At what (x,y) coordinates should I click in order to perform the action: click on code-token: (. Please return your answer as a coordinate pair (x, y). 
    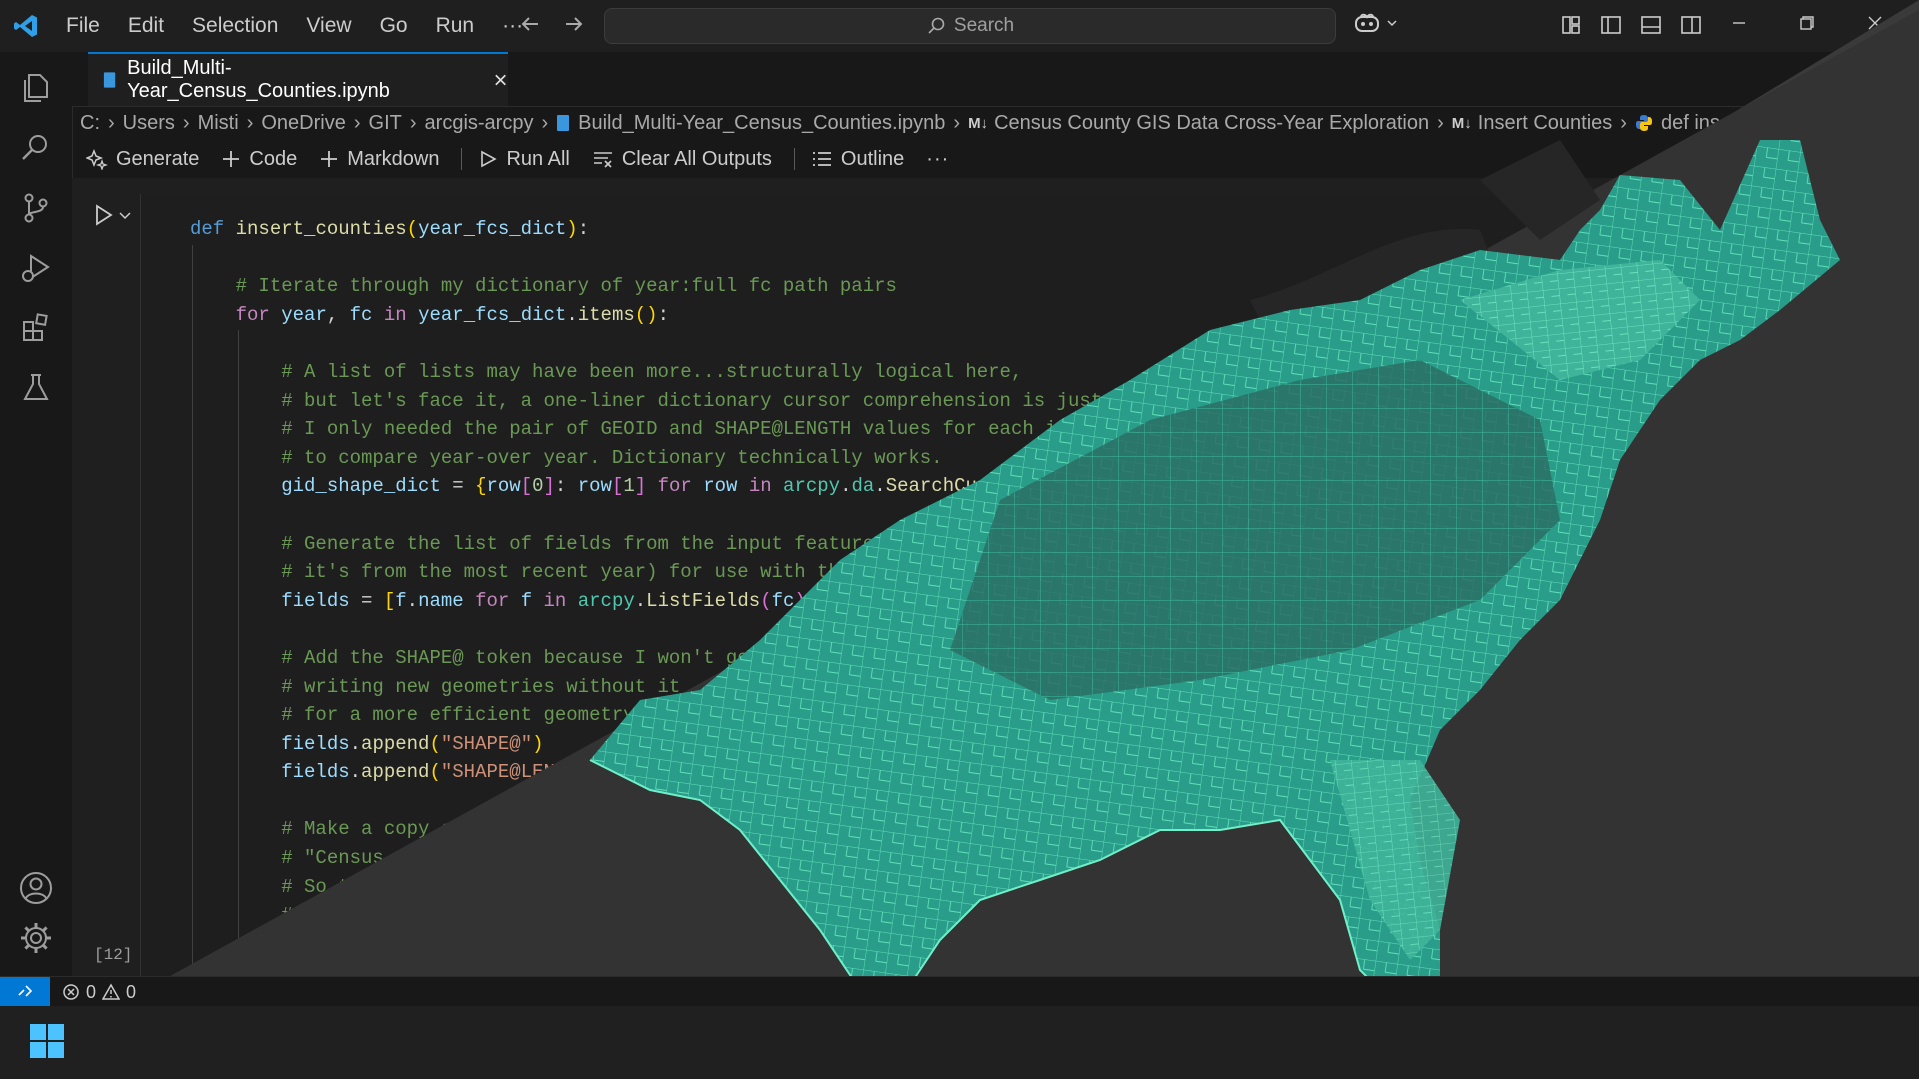
    Looking at the image, I should click on (435, 743).